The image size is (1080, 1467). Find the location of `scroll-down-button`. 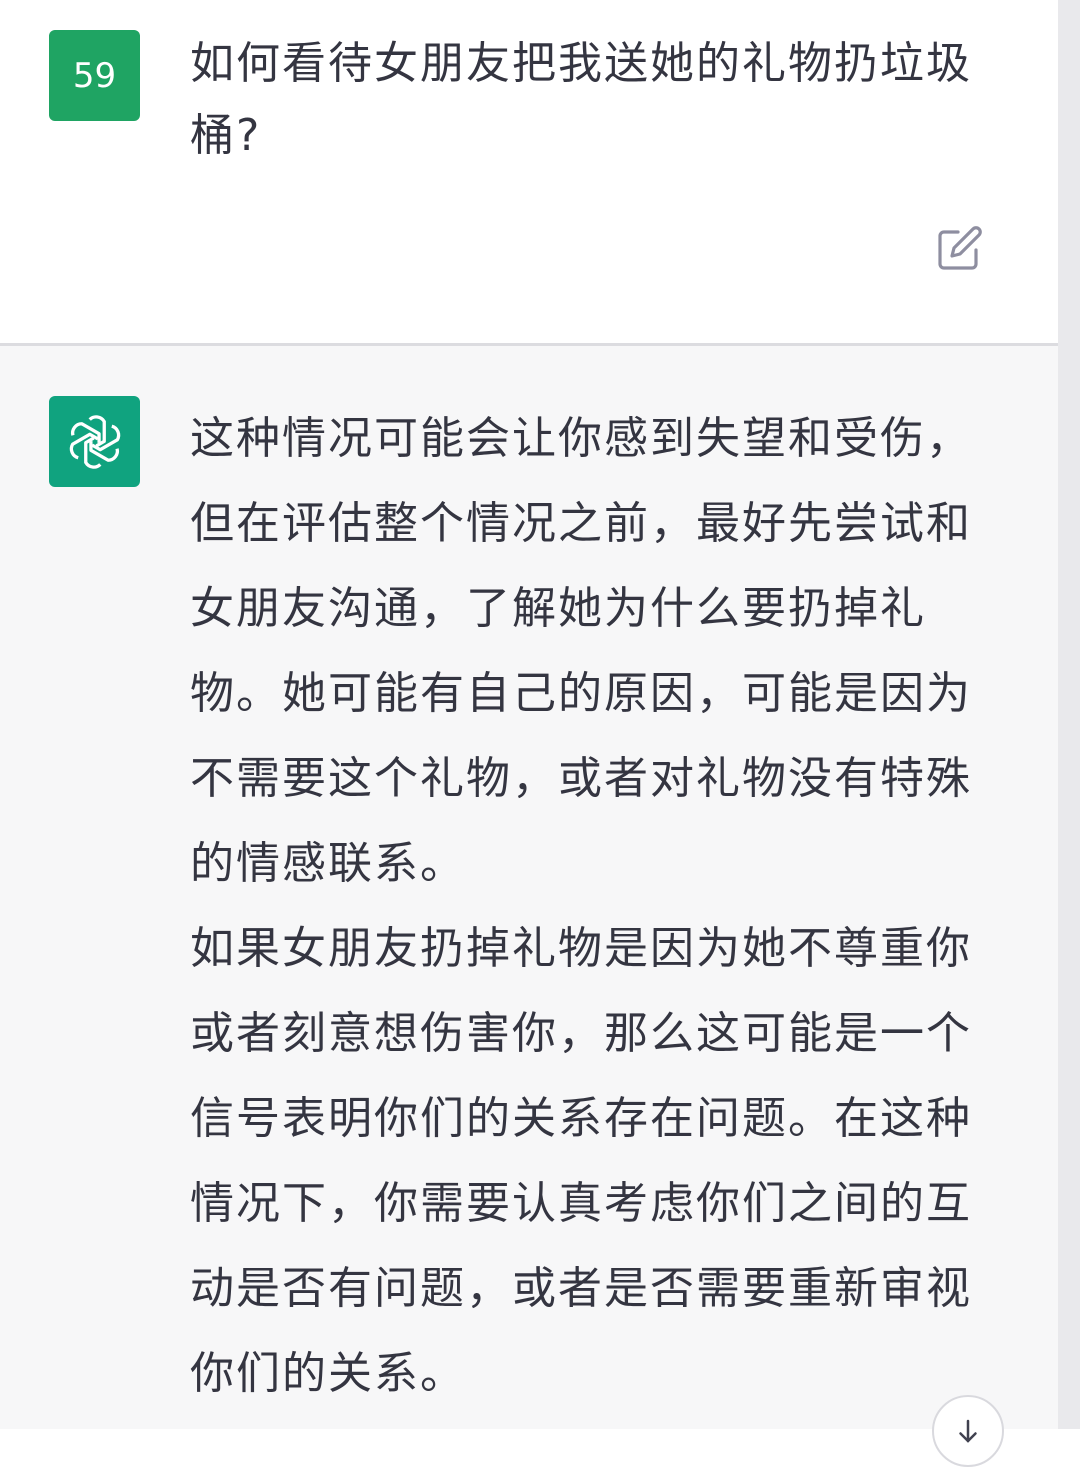

scroll-down-button is located at coordinates (968, 1431).